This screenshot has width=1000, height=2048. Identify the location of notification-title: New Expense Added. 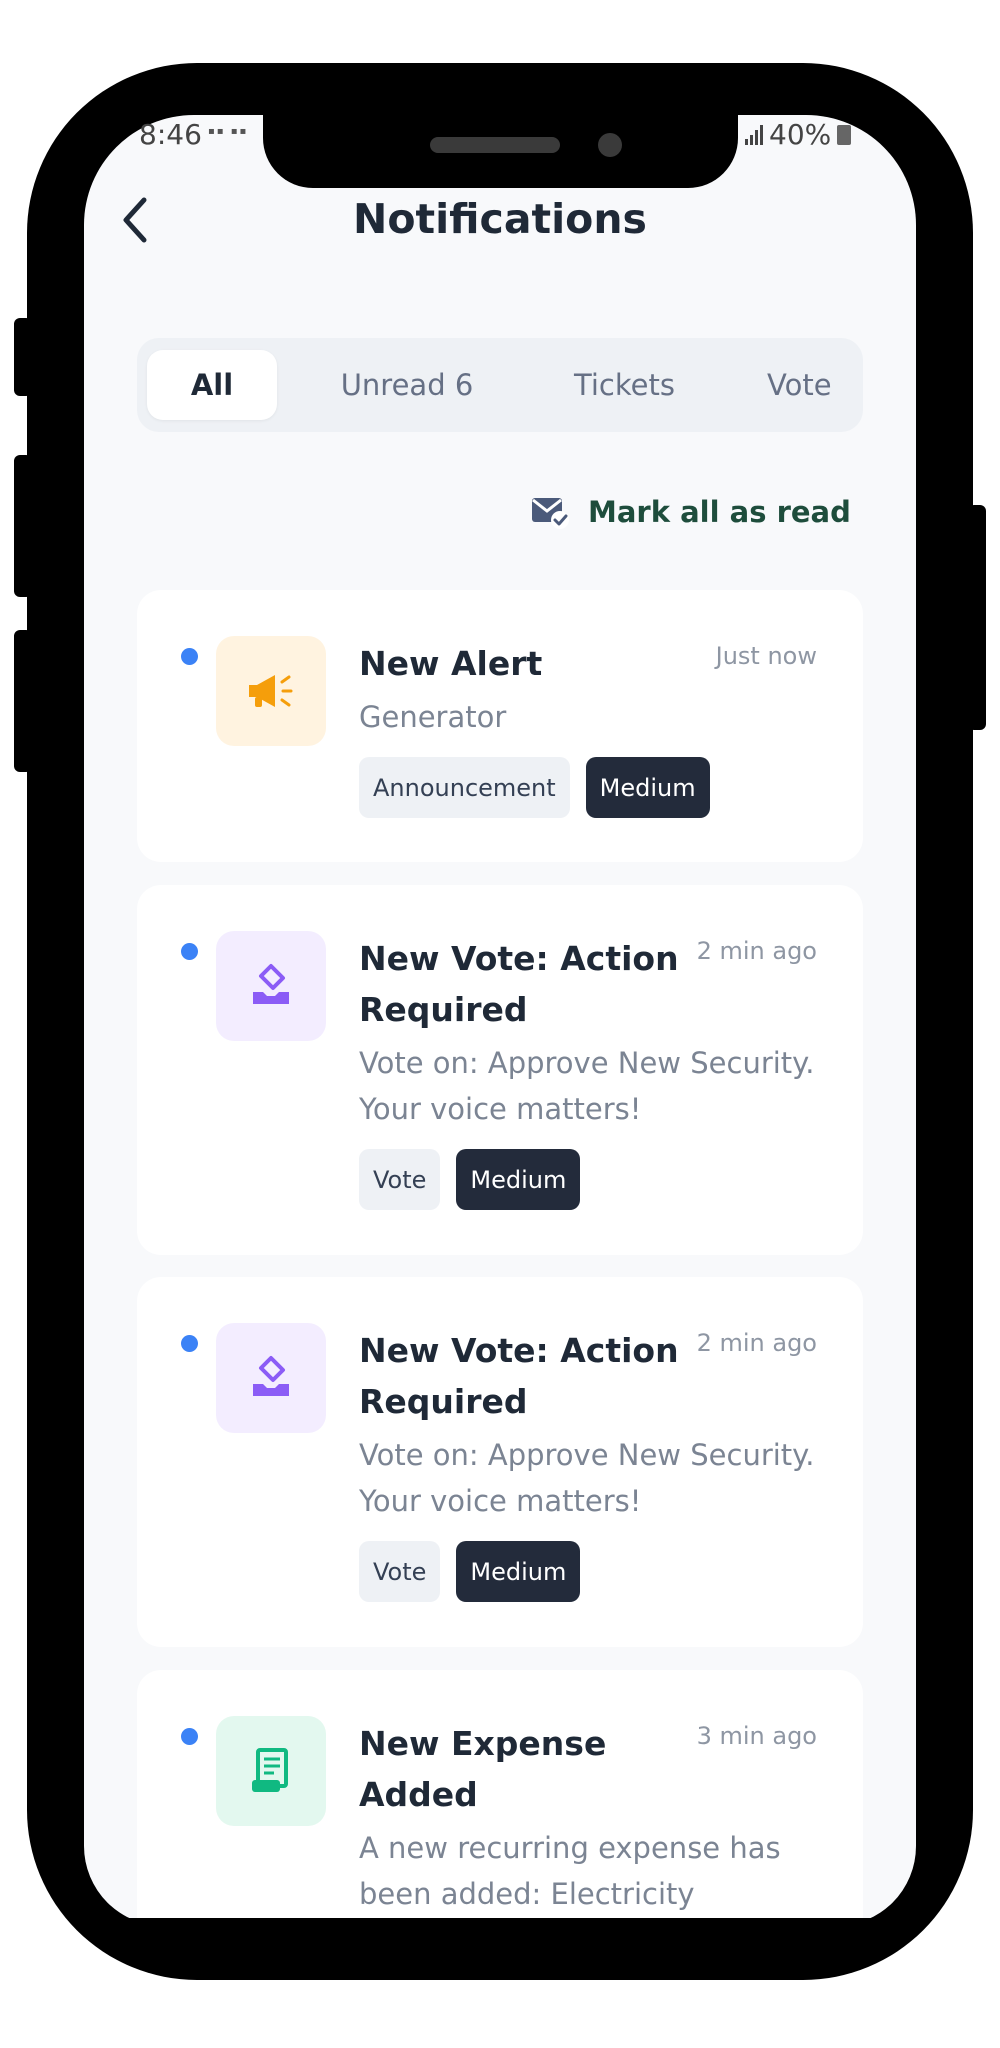
(483, 1769).